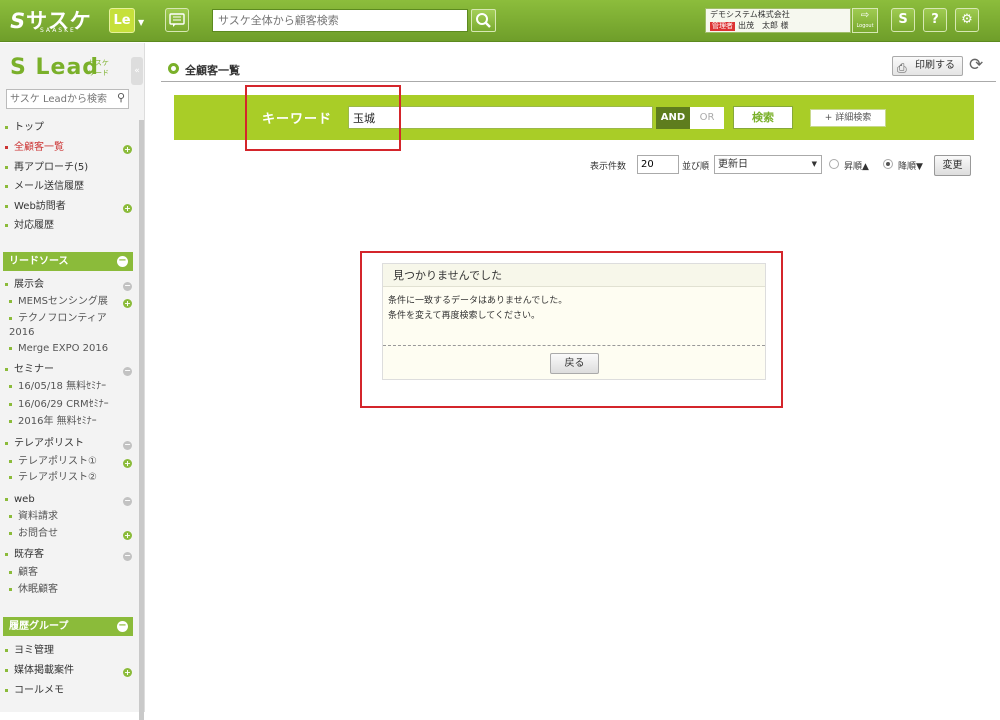  I want to click on count-input, so click(658, 164).